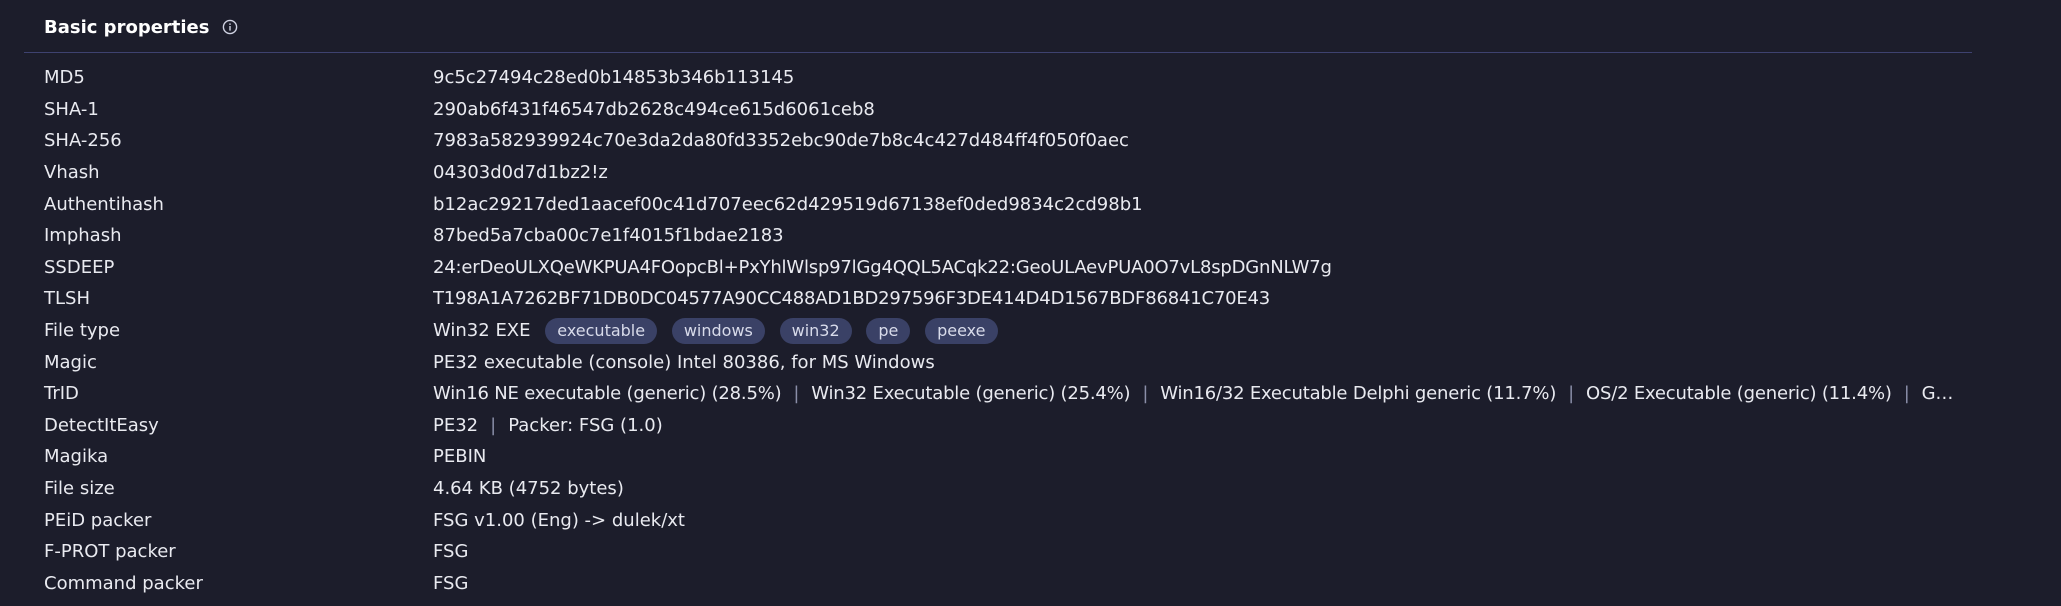 The width and height of the screenshot is (2061, 606). What do you see at coordinates (110, 552) in the screenshot?
I see `property-label: F-PROT packer` at bounding box center [110, 552].